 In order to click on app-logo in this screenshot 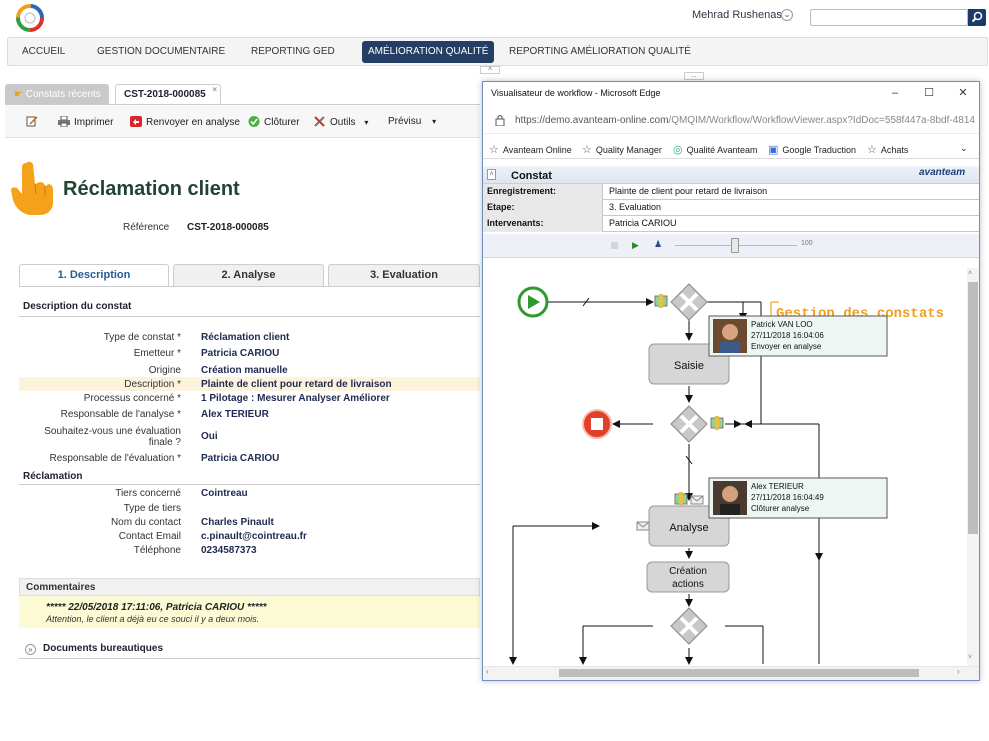, I will do `click(30, 18)`.